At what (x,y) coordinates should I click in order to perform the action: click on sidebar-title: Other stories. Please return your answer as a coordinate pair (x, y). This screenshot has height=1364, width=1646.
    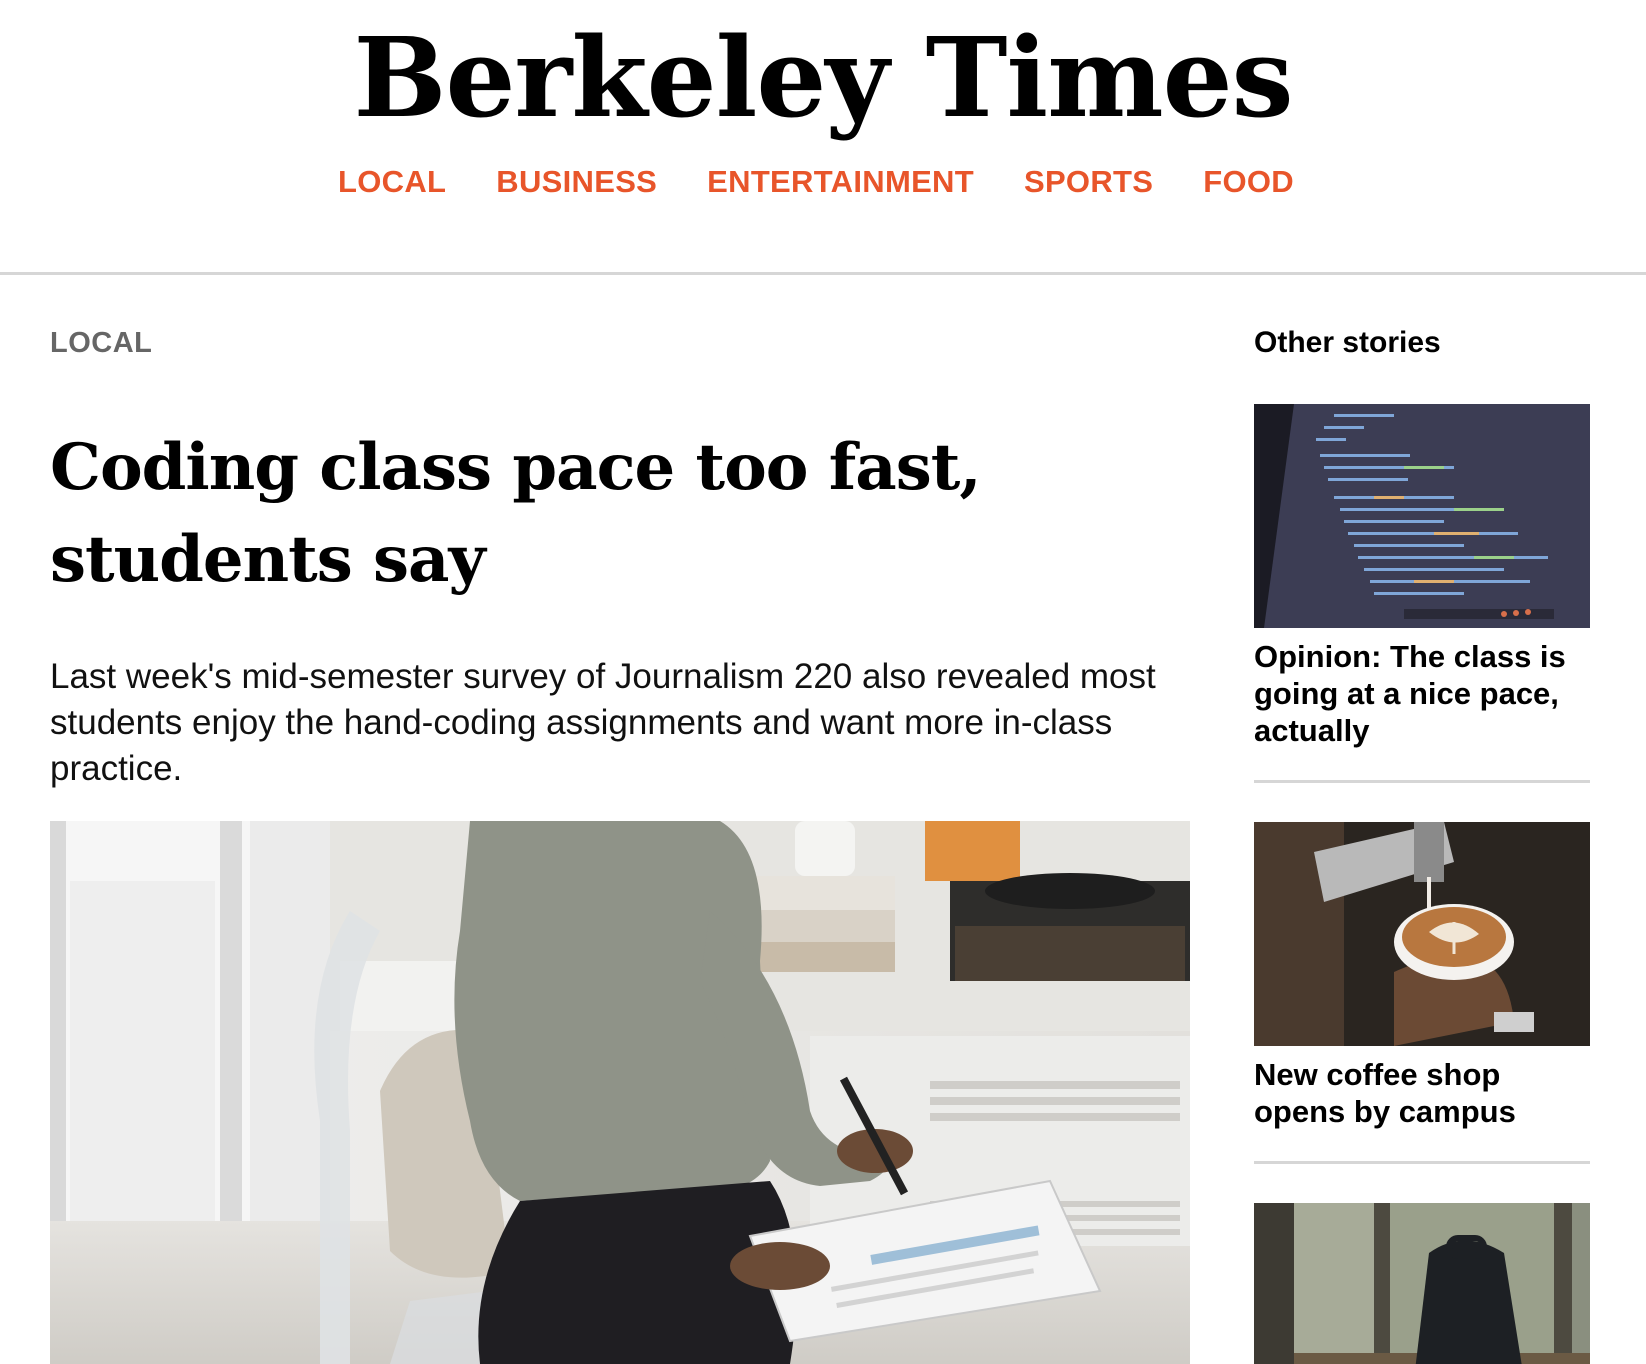
    Looking at the image, I should click on (1347, 342).